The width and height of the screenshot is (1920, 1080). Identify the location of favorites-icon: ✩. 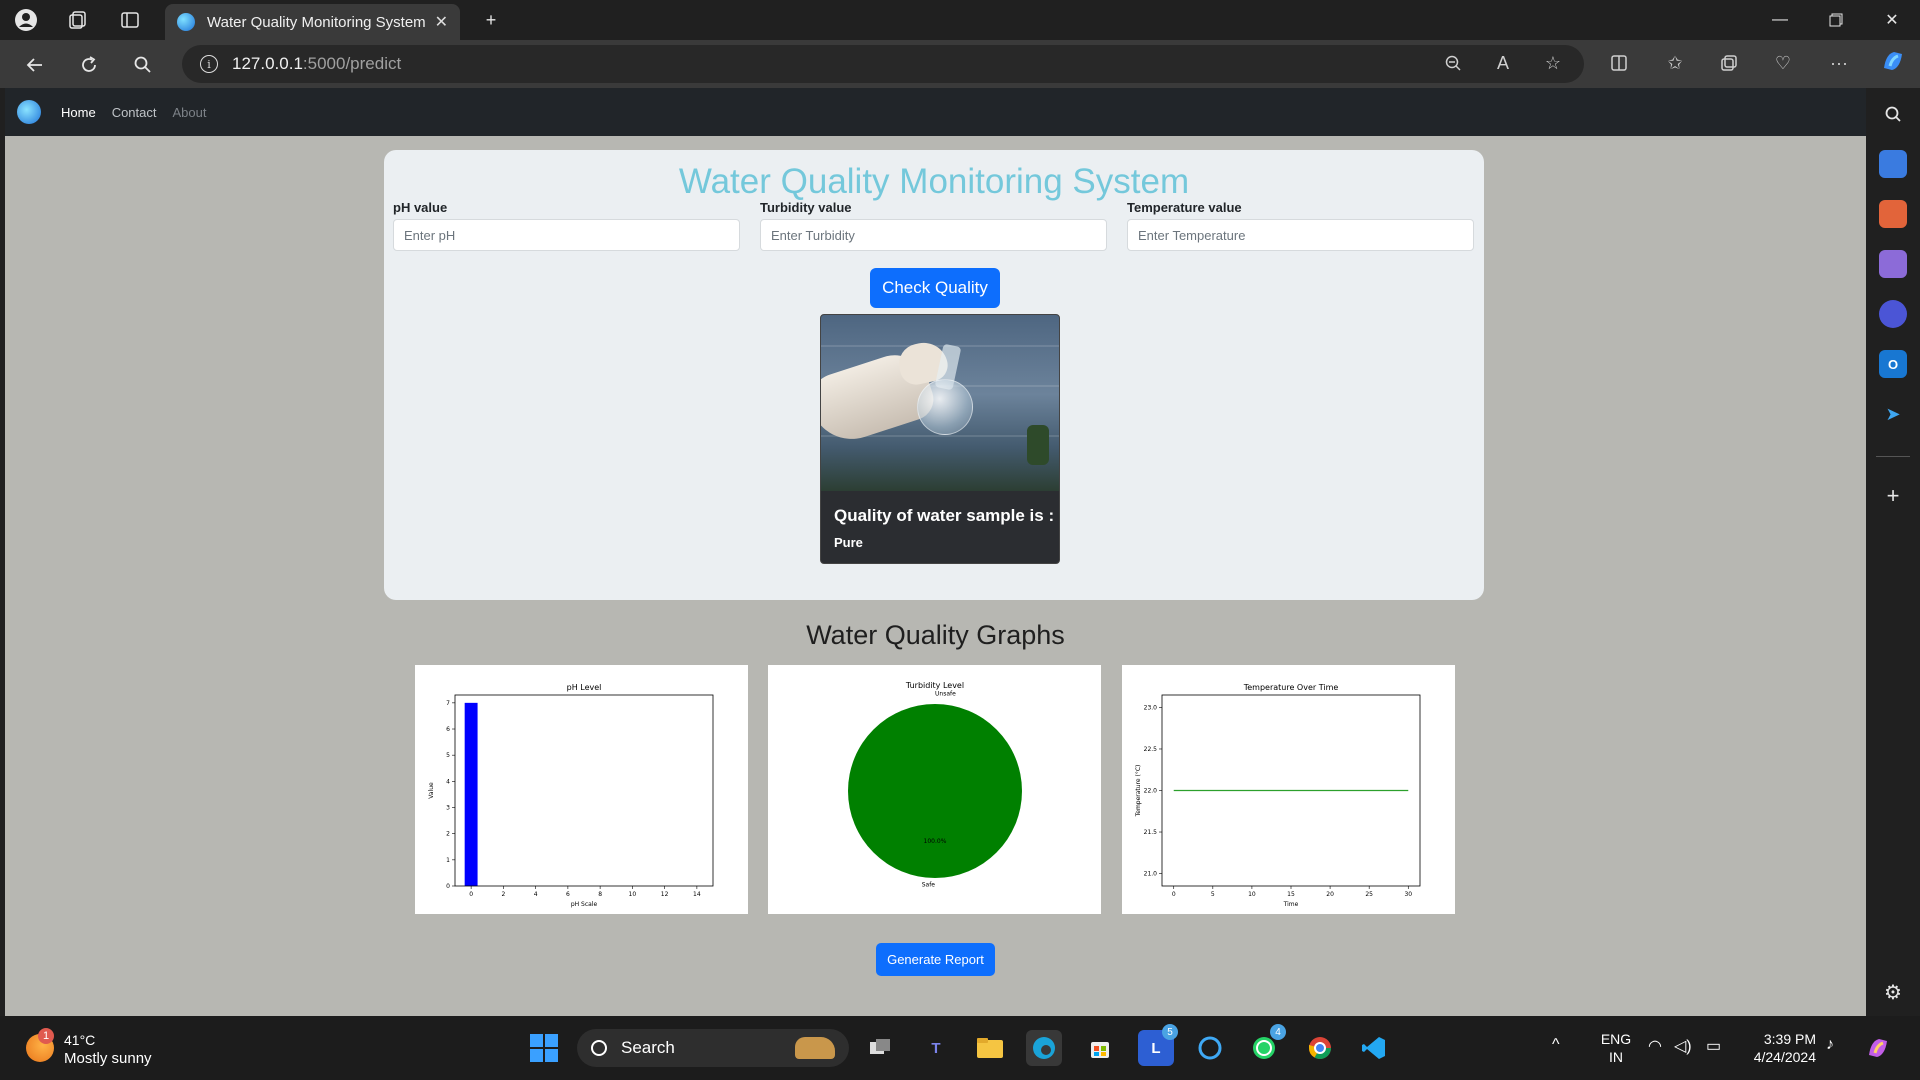
(1675, 63).